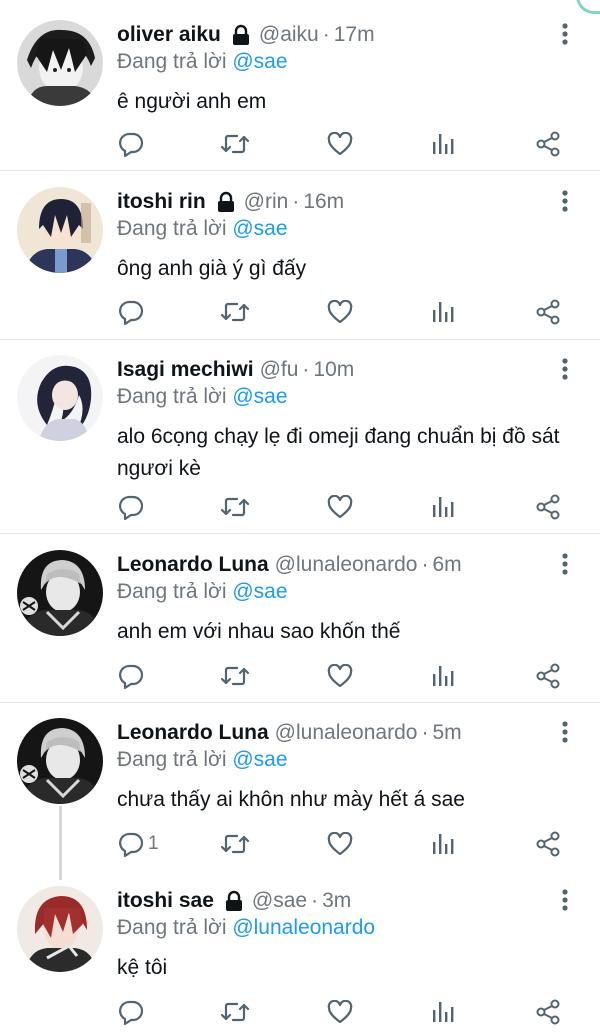 This screenshot has height=1034, width=600. What do you see at coordinates (161, 202) in the screenshot?
I see `display-name: itoshi rin` at bounding box center [161, 202].